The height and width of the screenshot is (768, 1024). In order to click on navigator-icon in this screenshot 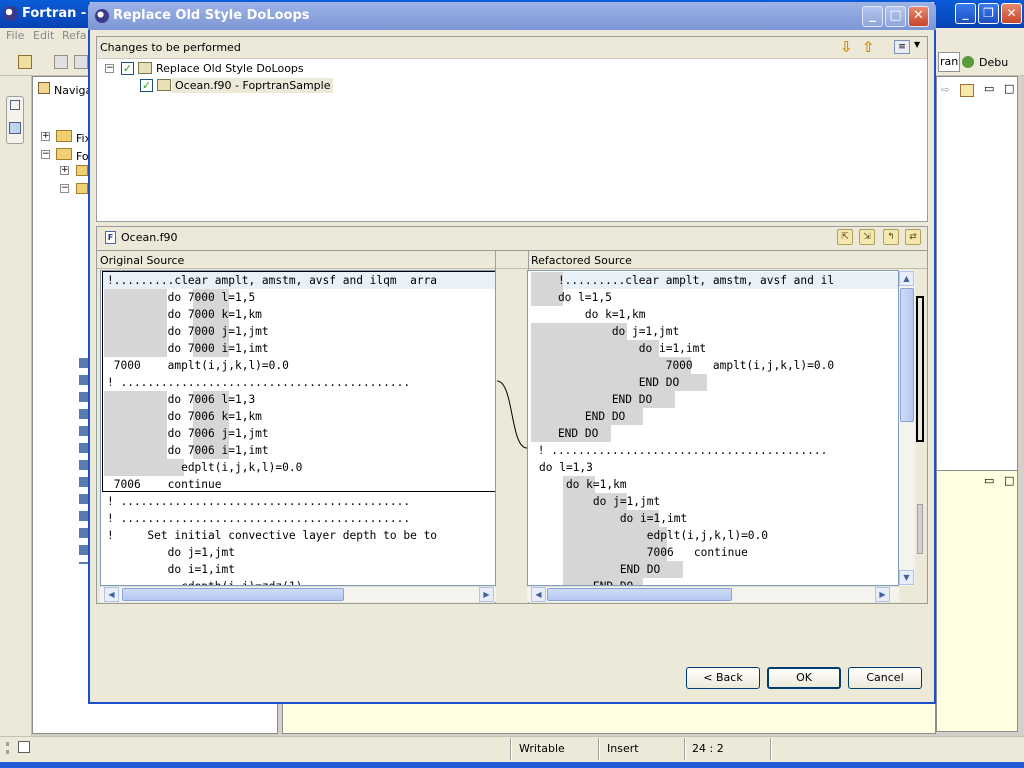, I will do `click(44, 88)`.